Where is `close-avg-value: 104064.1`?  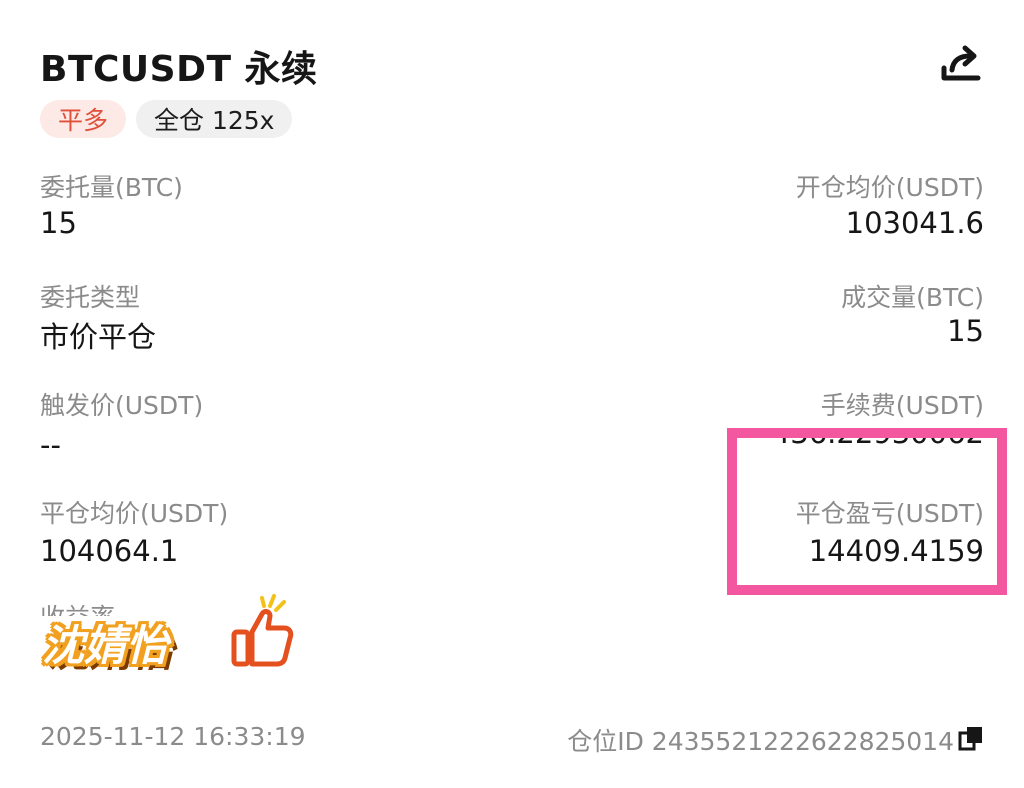
close-avg-value: 104064.1 is located at coordinates (109, 551).